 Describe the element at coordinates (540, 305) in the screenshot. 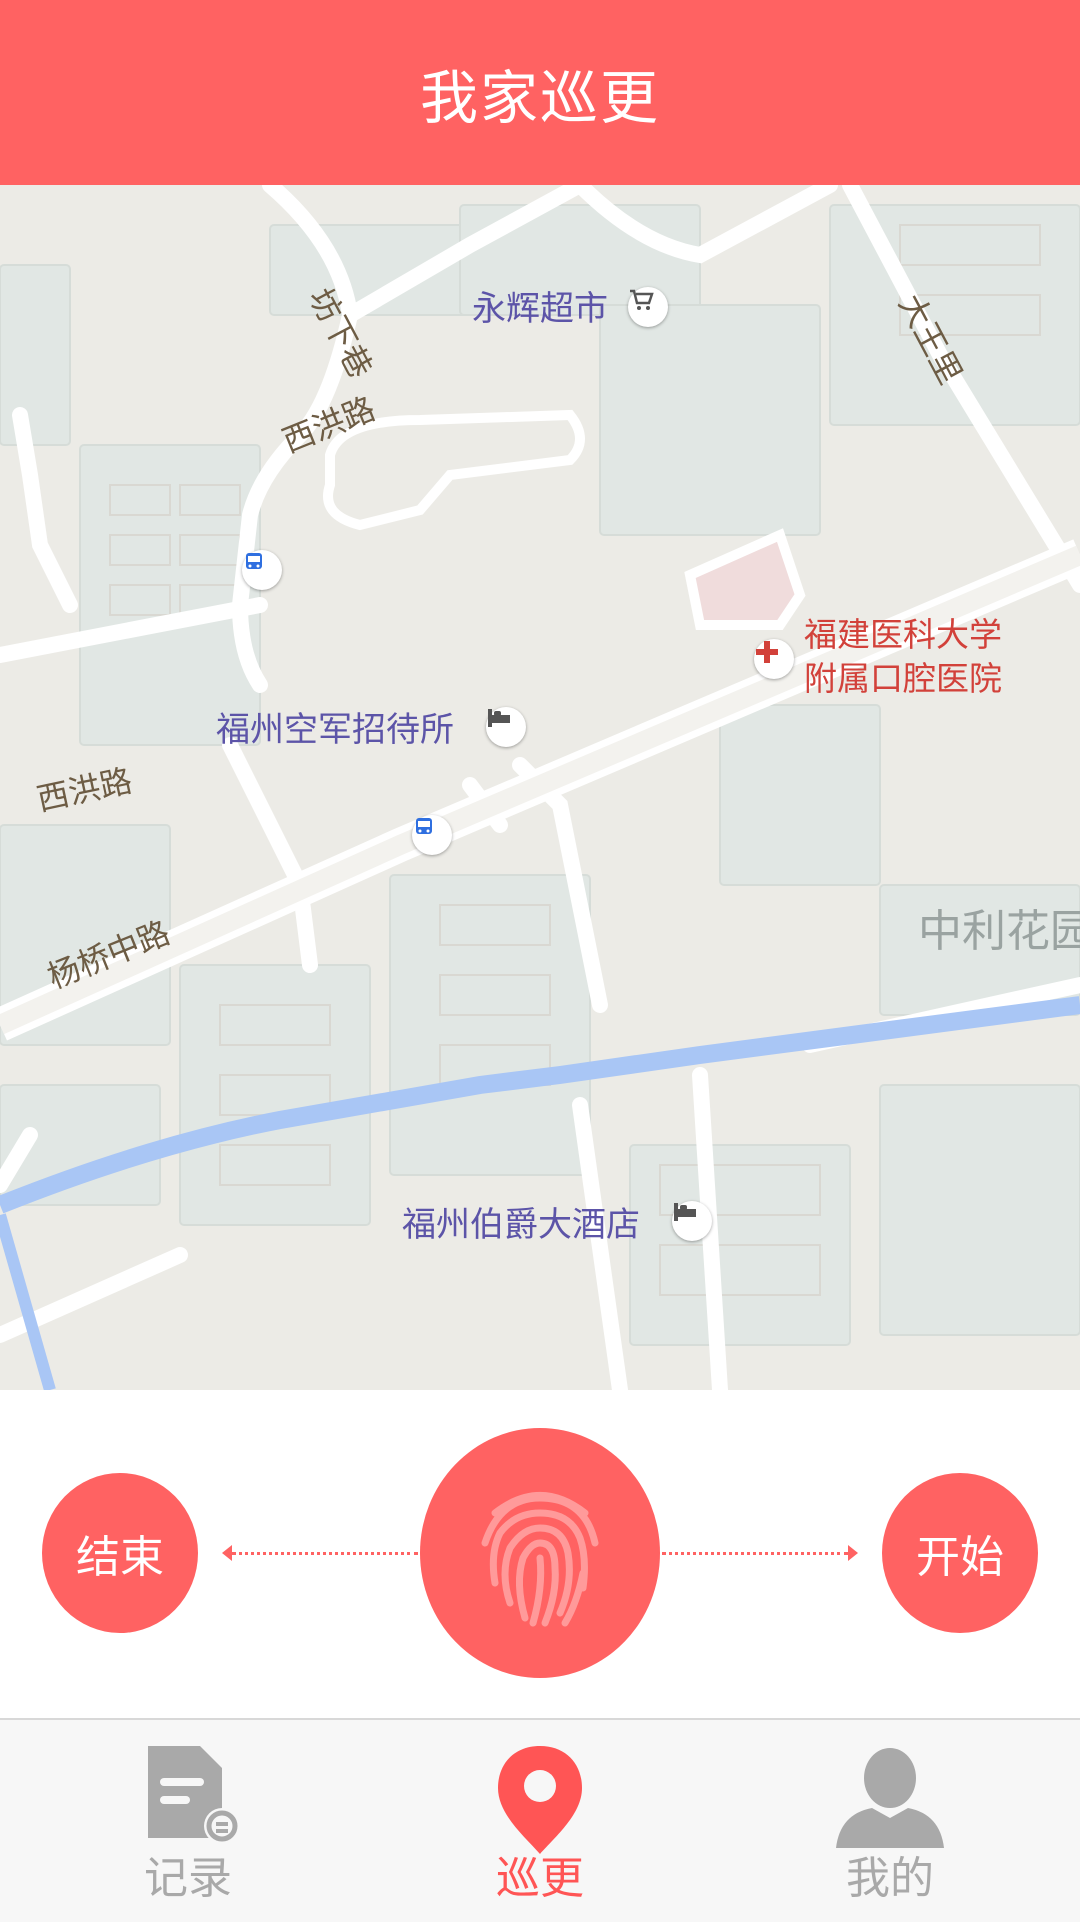

I see `poi-label-supermarket: 永辉超市` at that location.